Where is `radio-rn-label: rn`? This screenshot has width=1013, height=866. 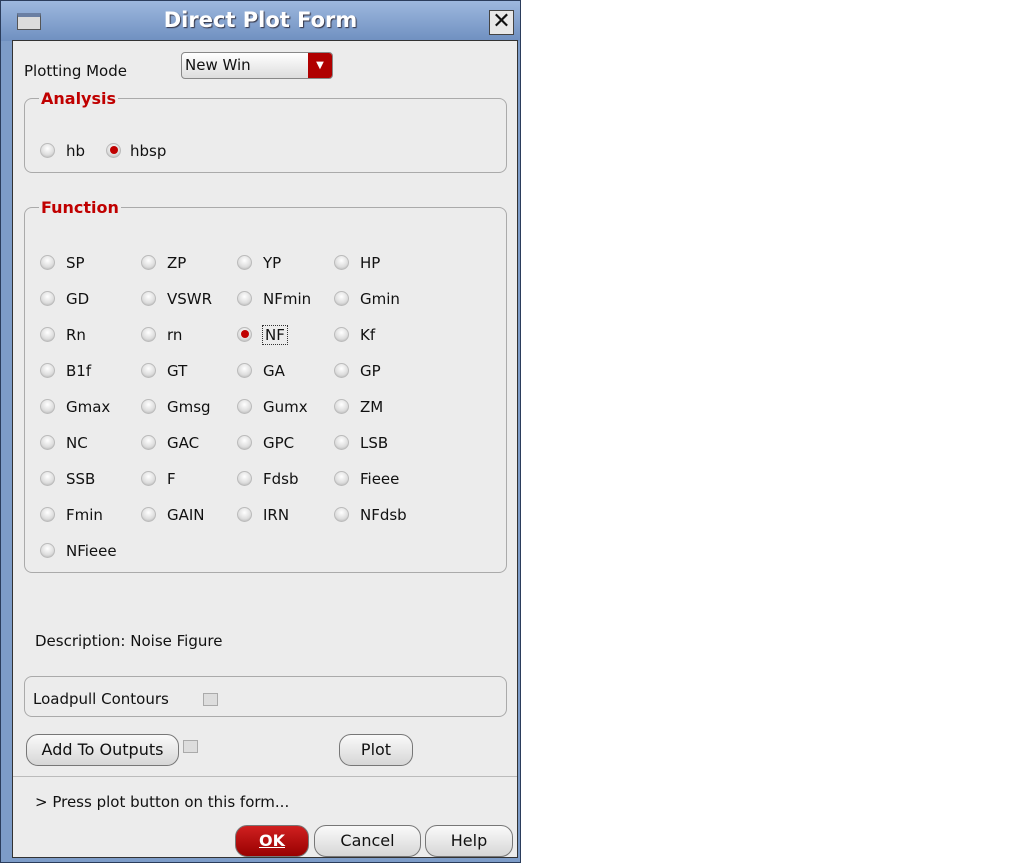 radio-rn-label: rn is located at coordinates (175, 335).